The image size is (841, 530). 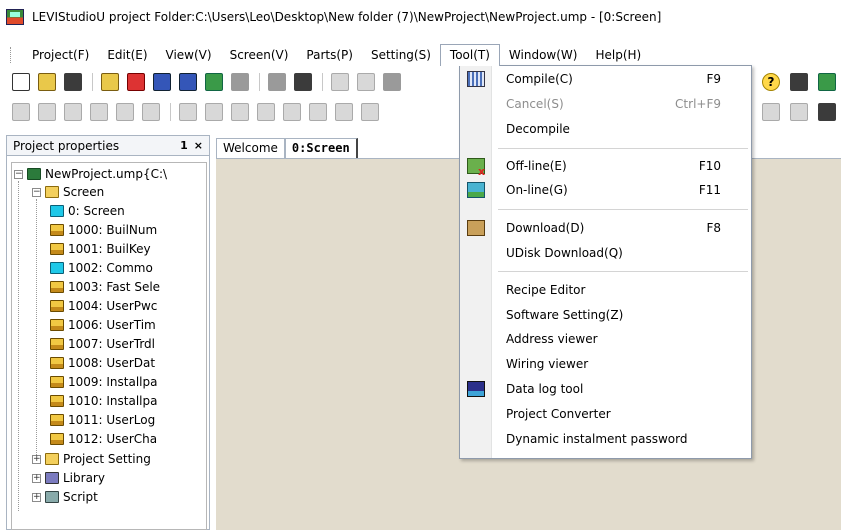 I want to click on close-project-icon, so click(x=73, y=82).